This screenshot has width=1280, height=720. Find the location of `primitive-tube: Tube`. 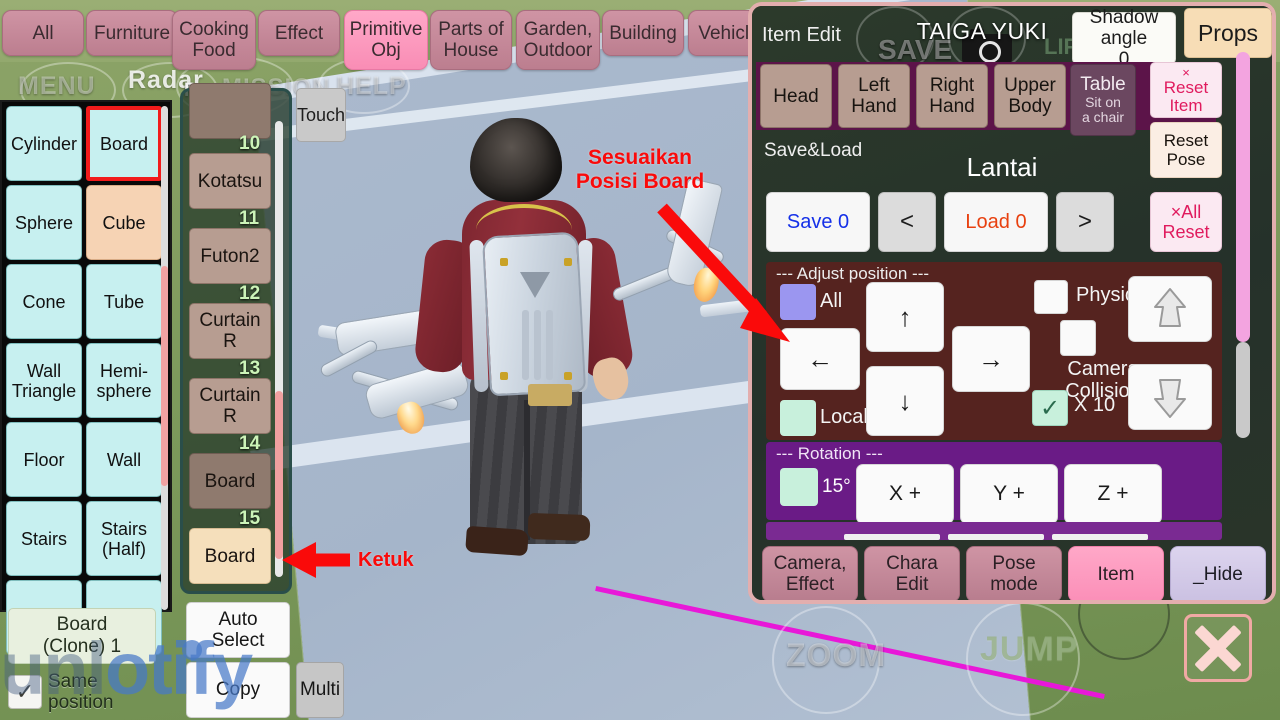

primitive-tube: Tube is located at coordinates (124, 301).